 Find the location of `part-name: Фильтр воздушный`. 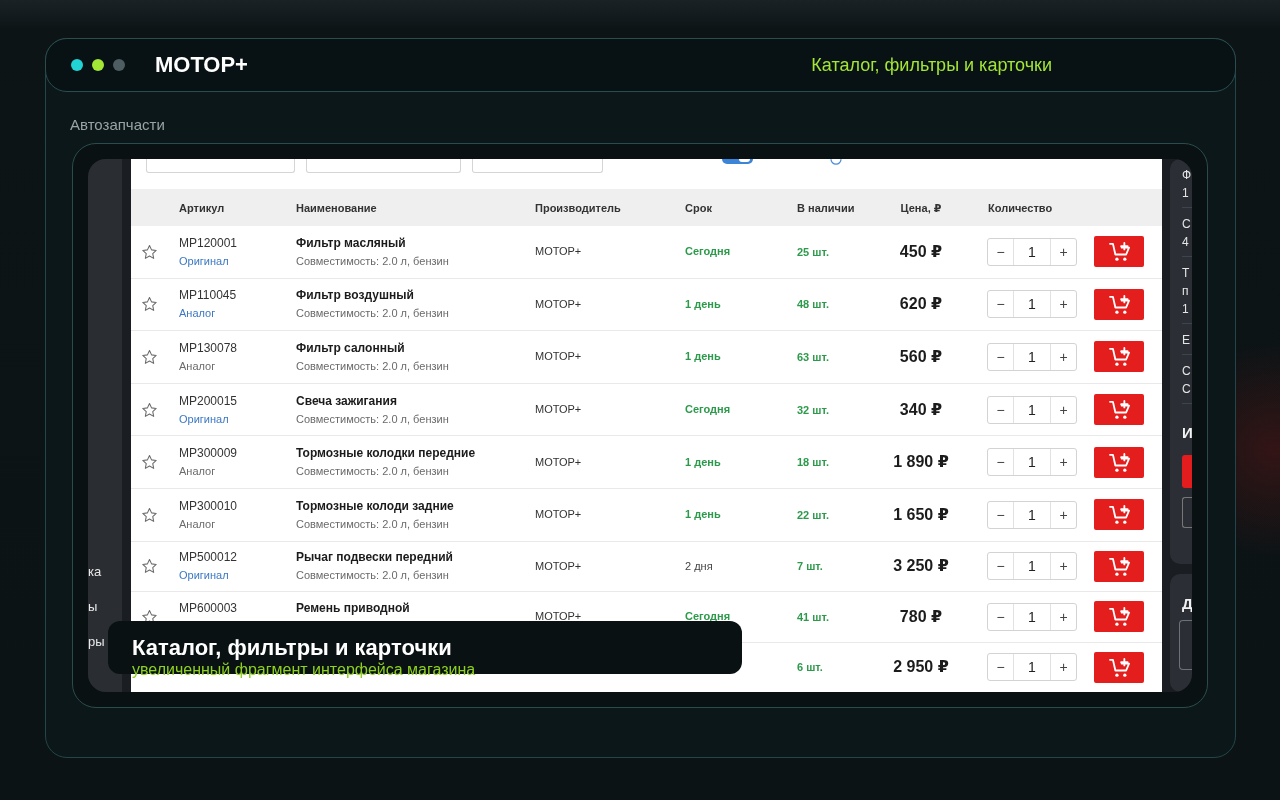

part-name: Фильтр воздушный is located at coordinates (355, 296).